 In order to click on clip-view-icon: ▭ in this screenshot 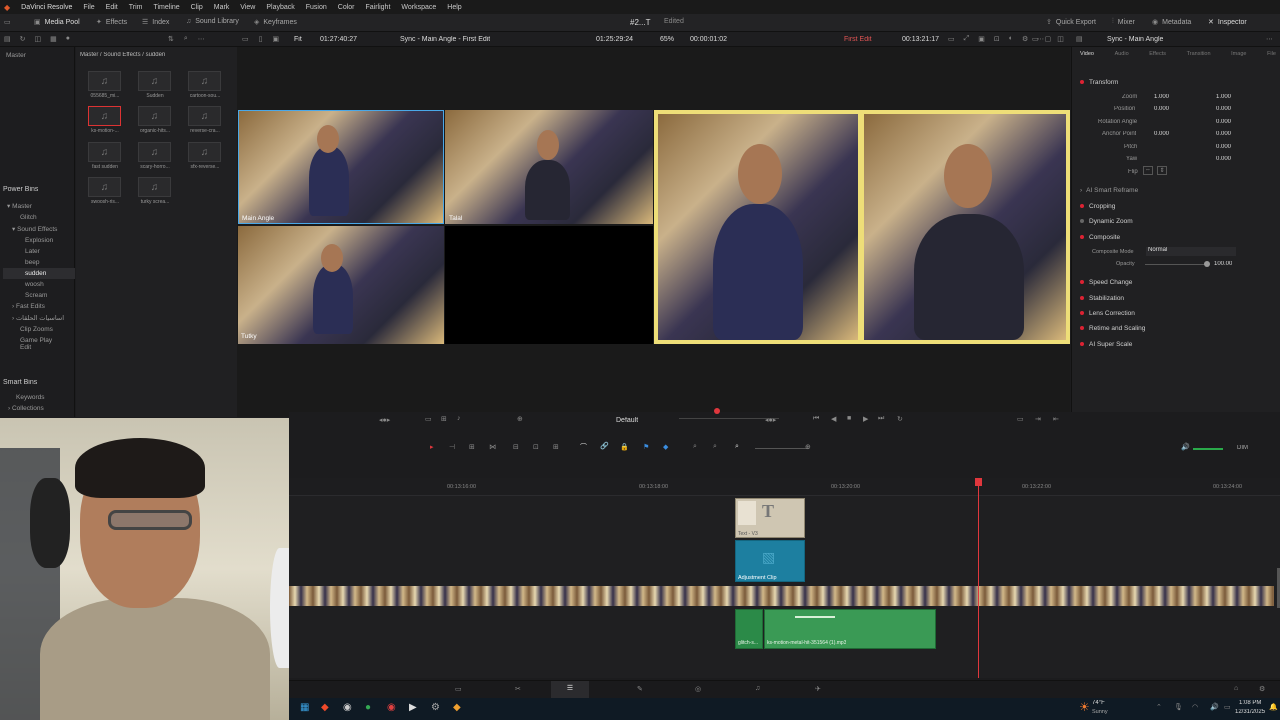, I will do `click(1035, 39)`.